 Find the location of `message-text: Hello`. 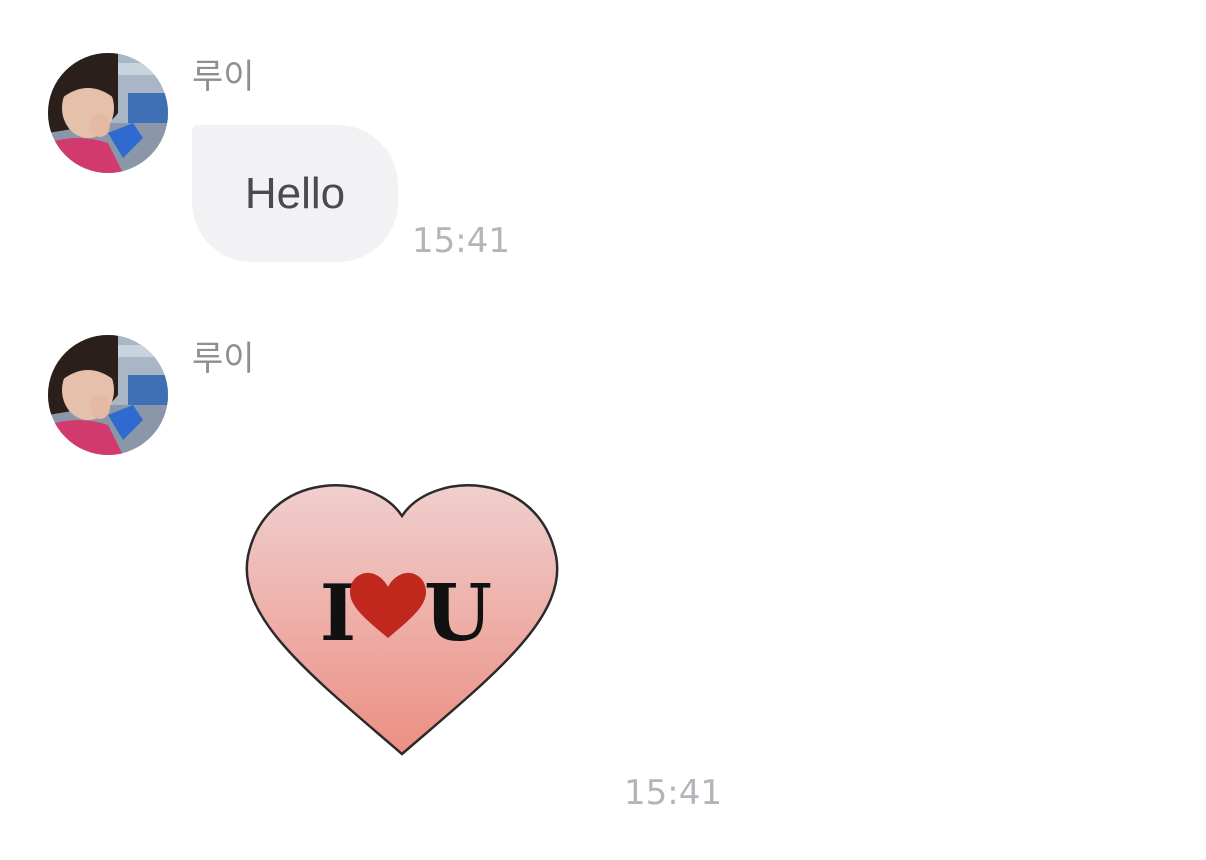

message-text: Hello is located at coordinates (295, 193).